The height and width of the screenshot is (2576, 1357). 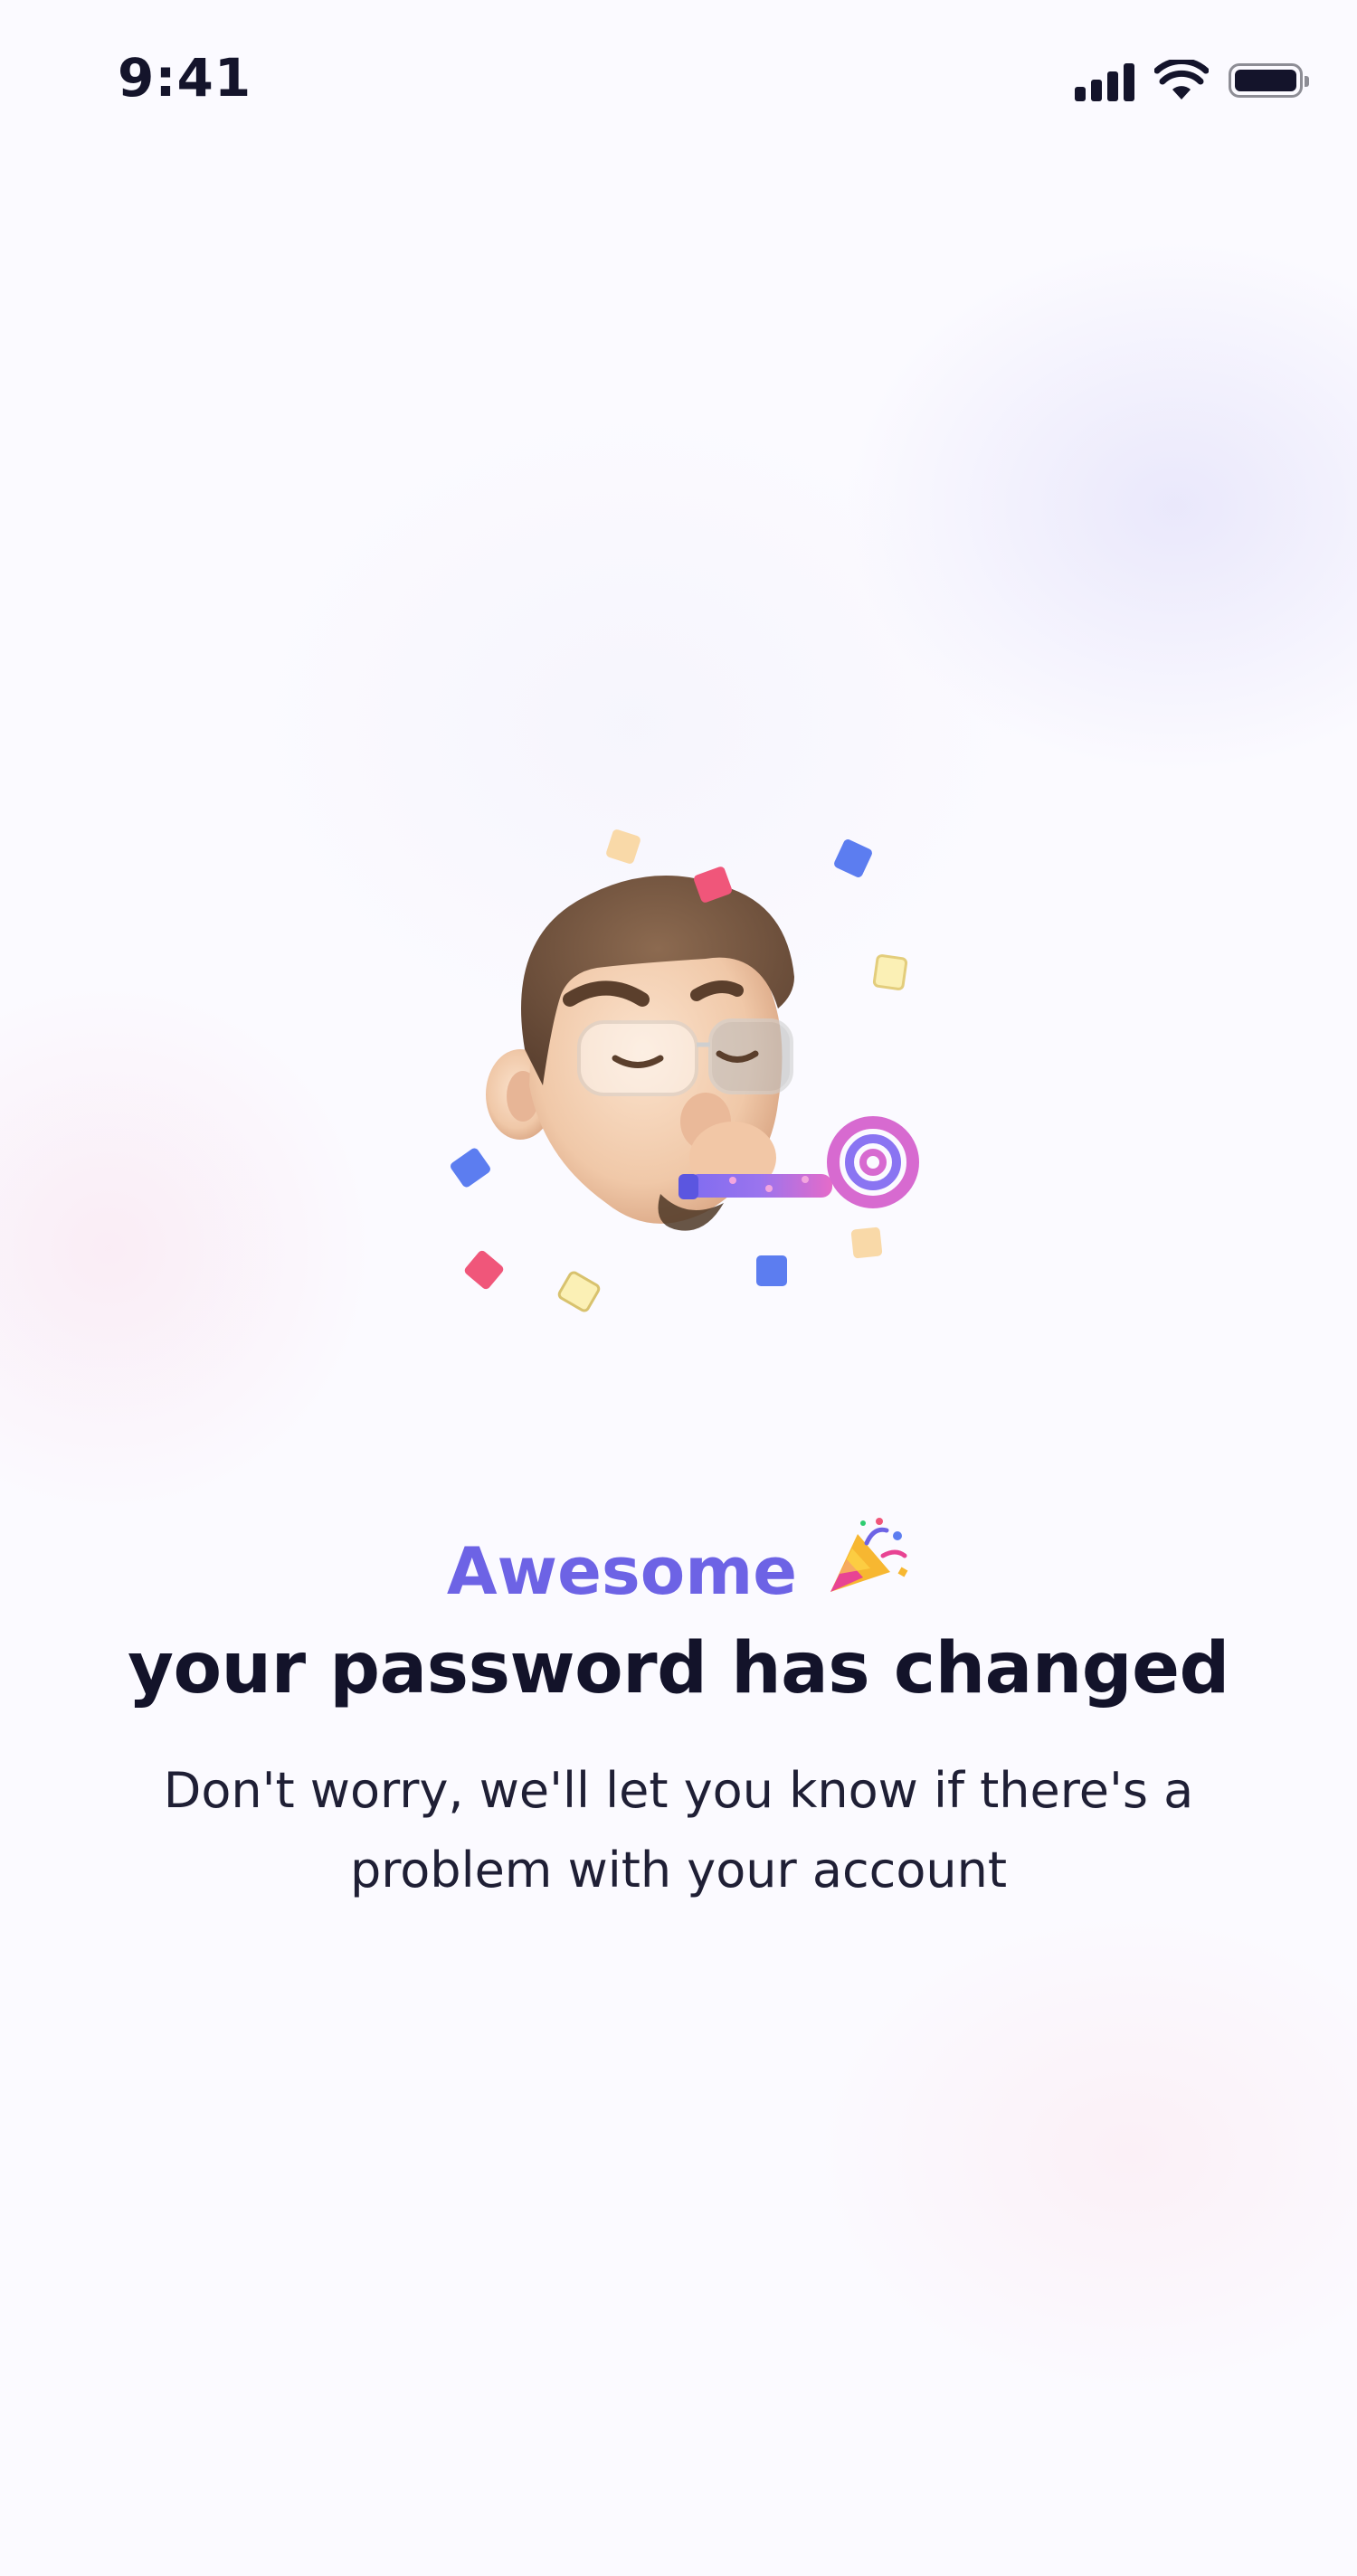 I want to click on headline-text: Awesome, so click(x=622, y=1571).